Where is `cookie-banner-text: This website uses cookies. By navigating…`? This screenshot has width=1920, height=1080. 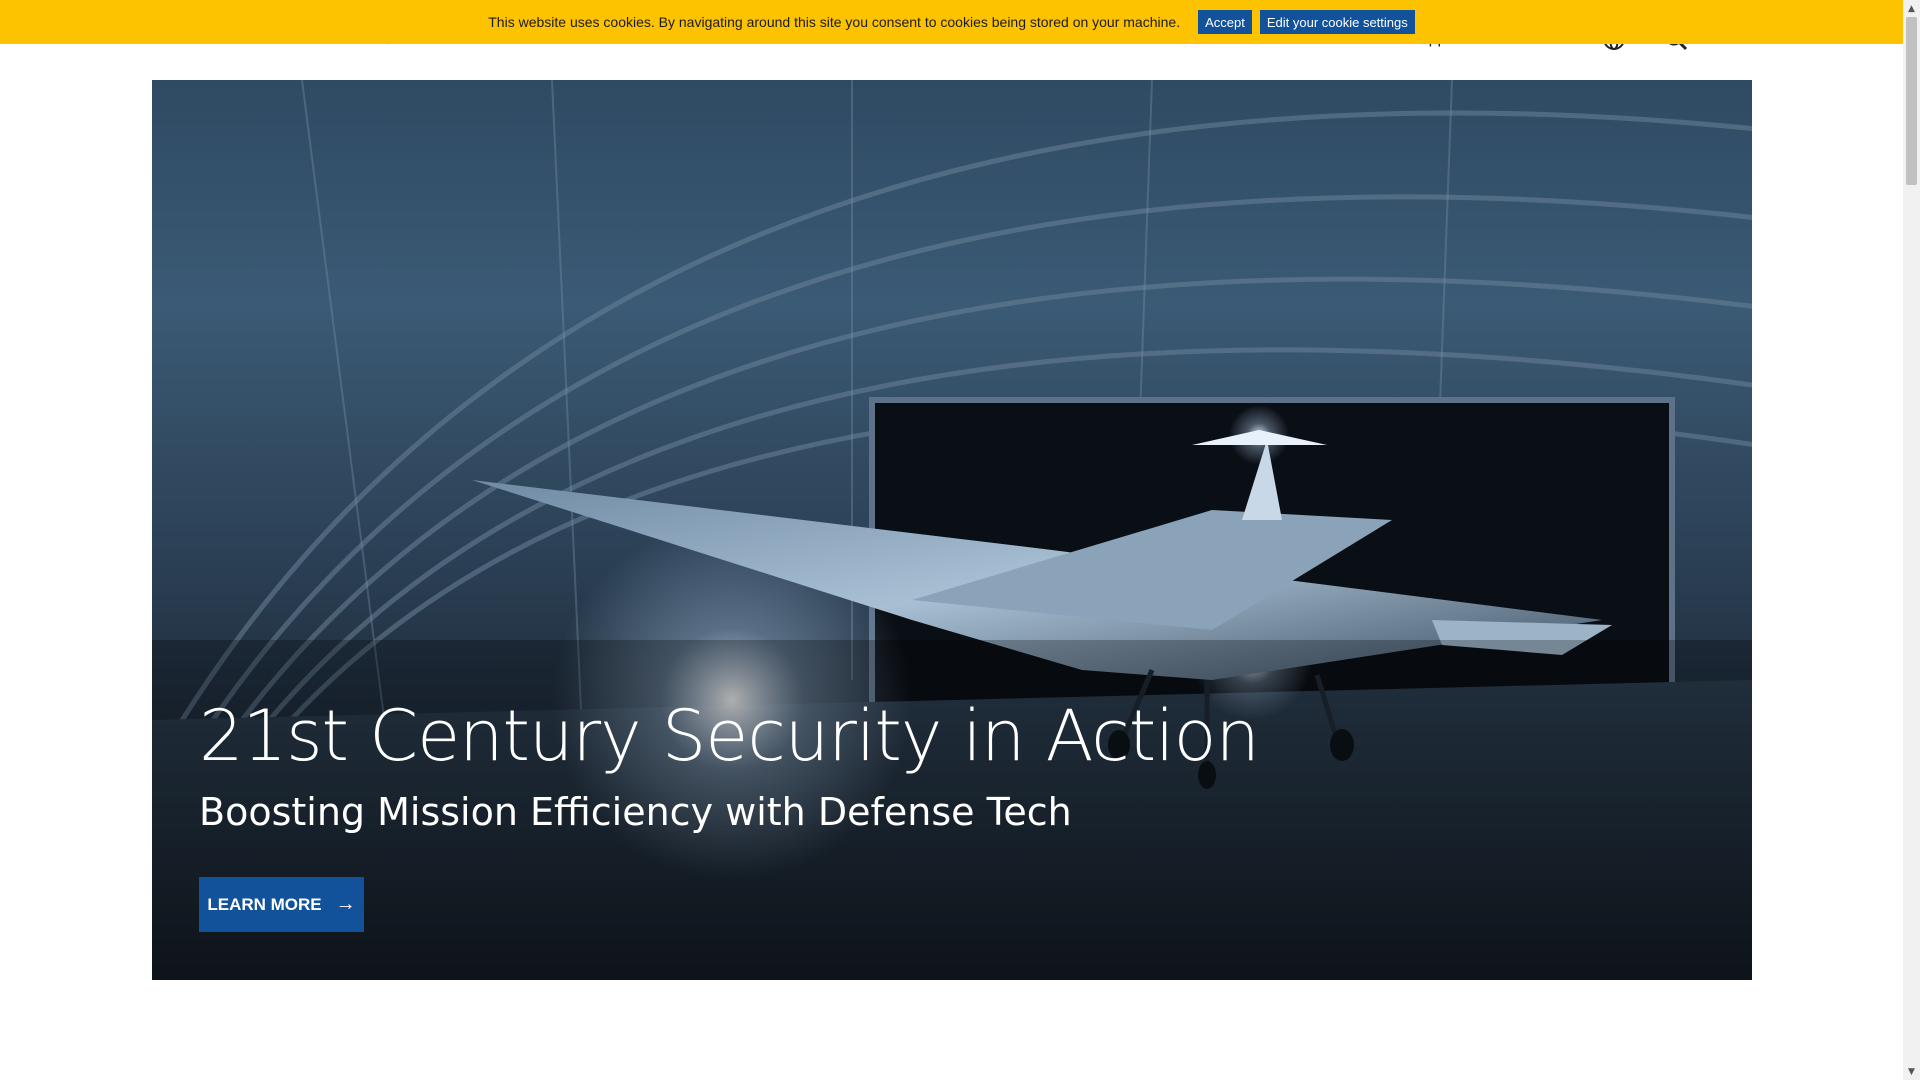
cookie-banner-text: This website uses cookies. By navigating… is located at coordinates (834, 22).